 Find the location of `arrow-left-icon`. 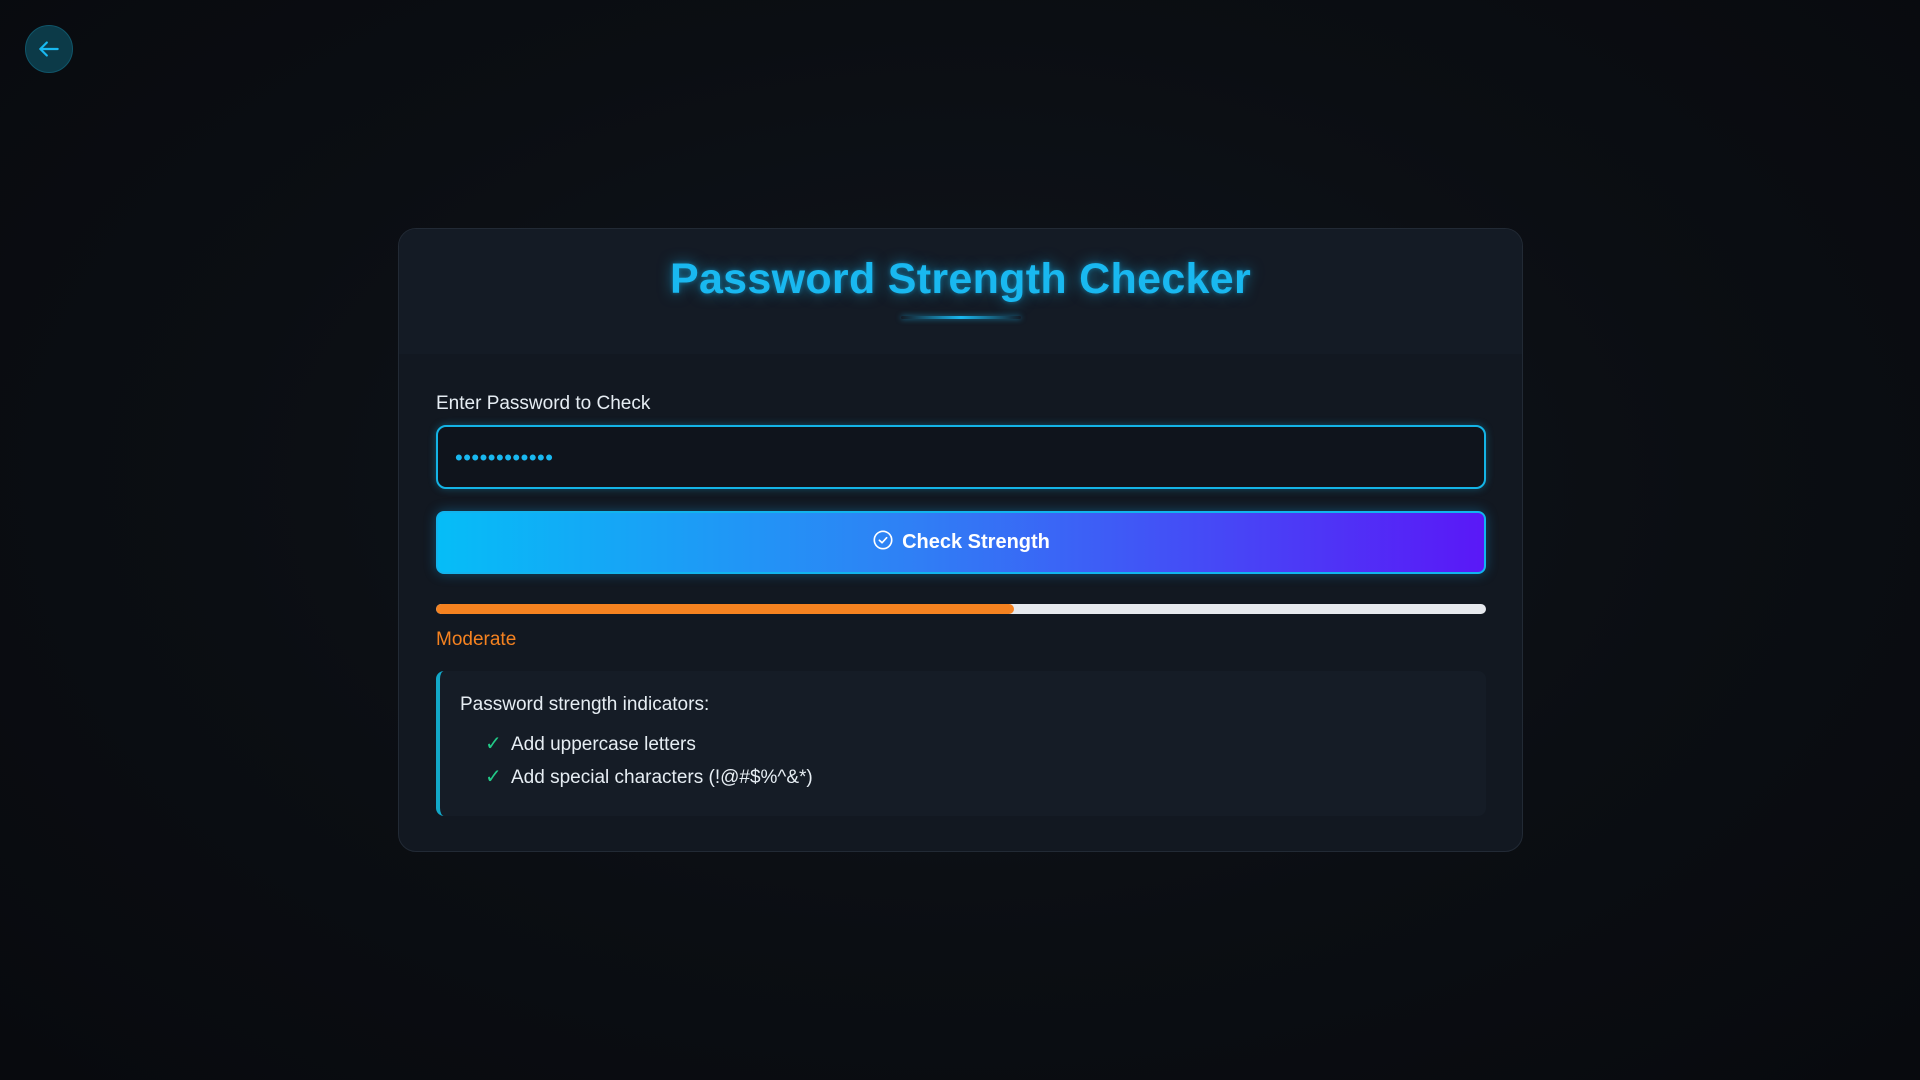

arrow-left-icon is located at coordinates (49, 49).